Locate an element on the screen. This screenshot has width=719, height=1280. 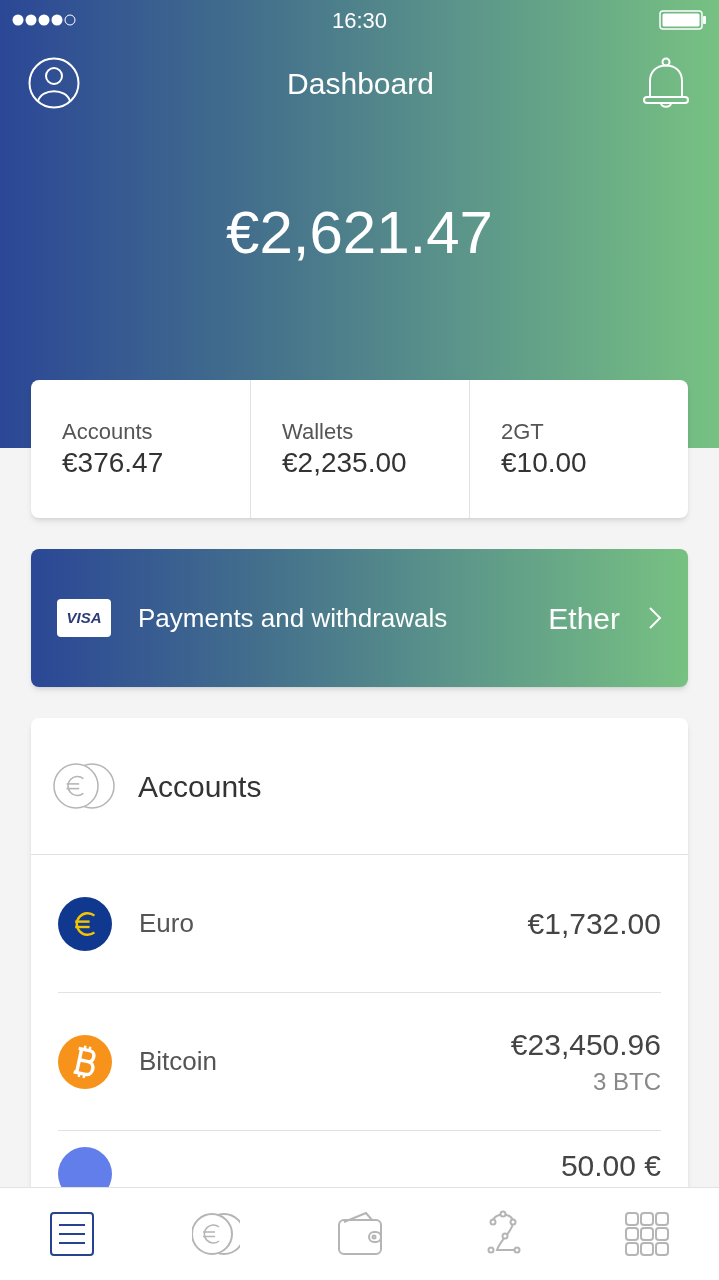
page-title: Dashboard is located at coordinates (360, 83).